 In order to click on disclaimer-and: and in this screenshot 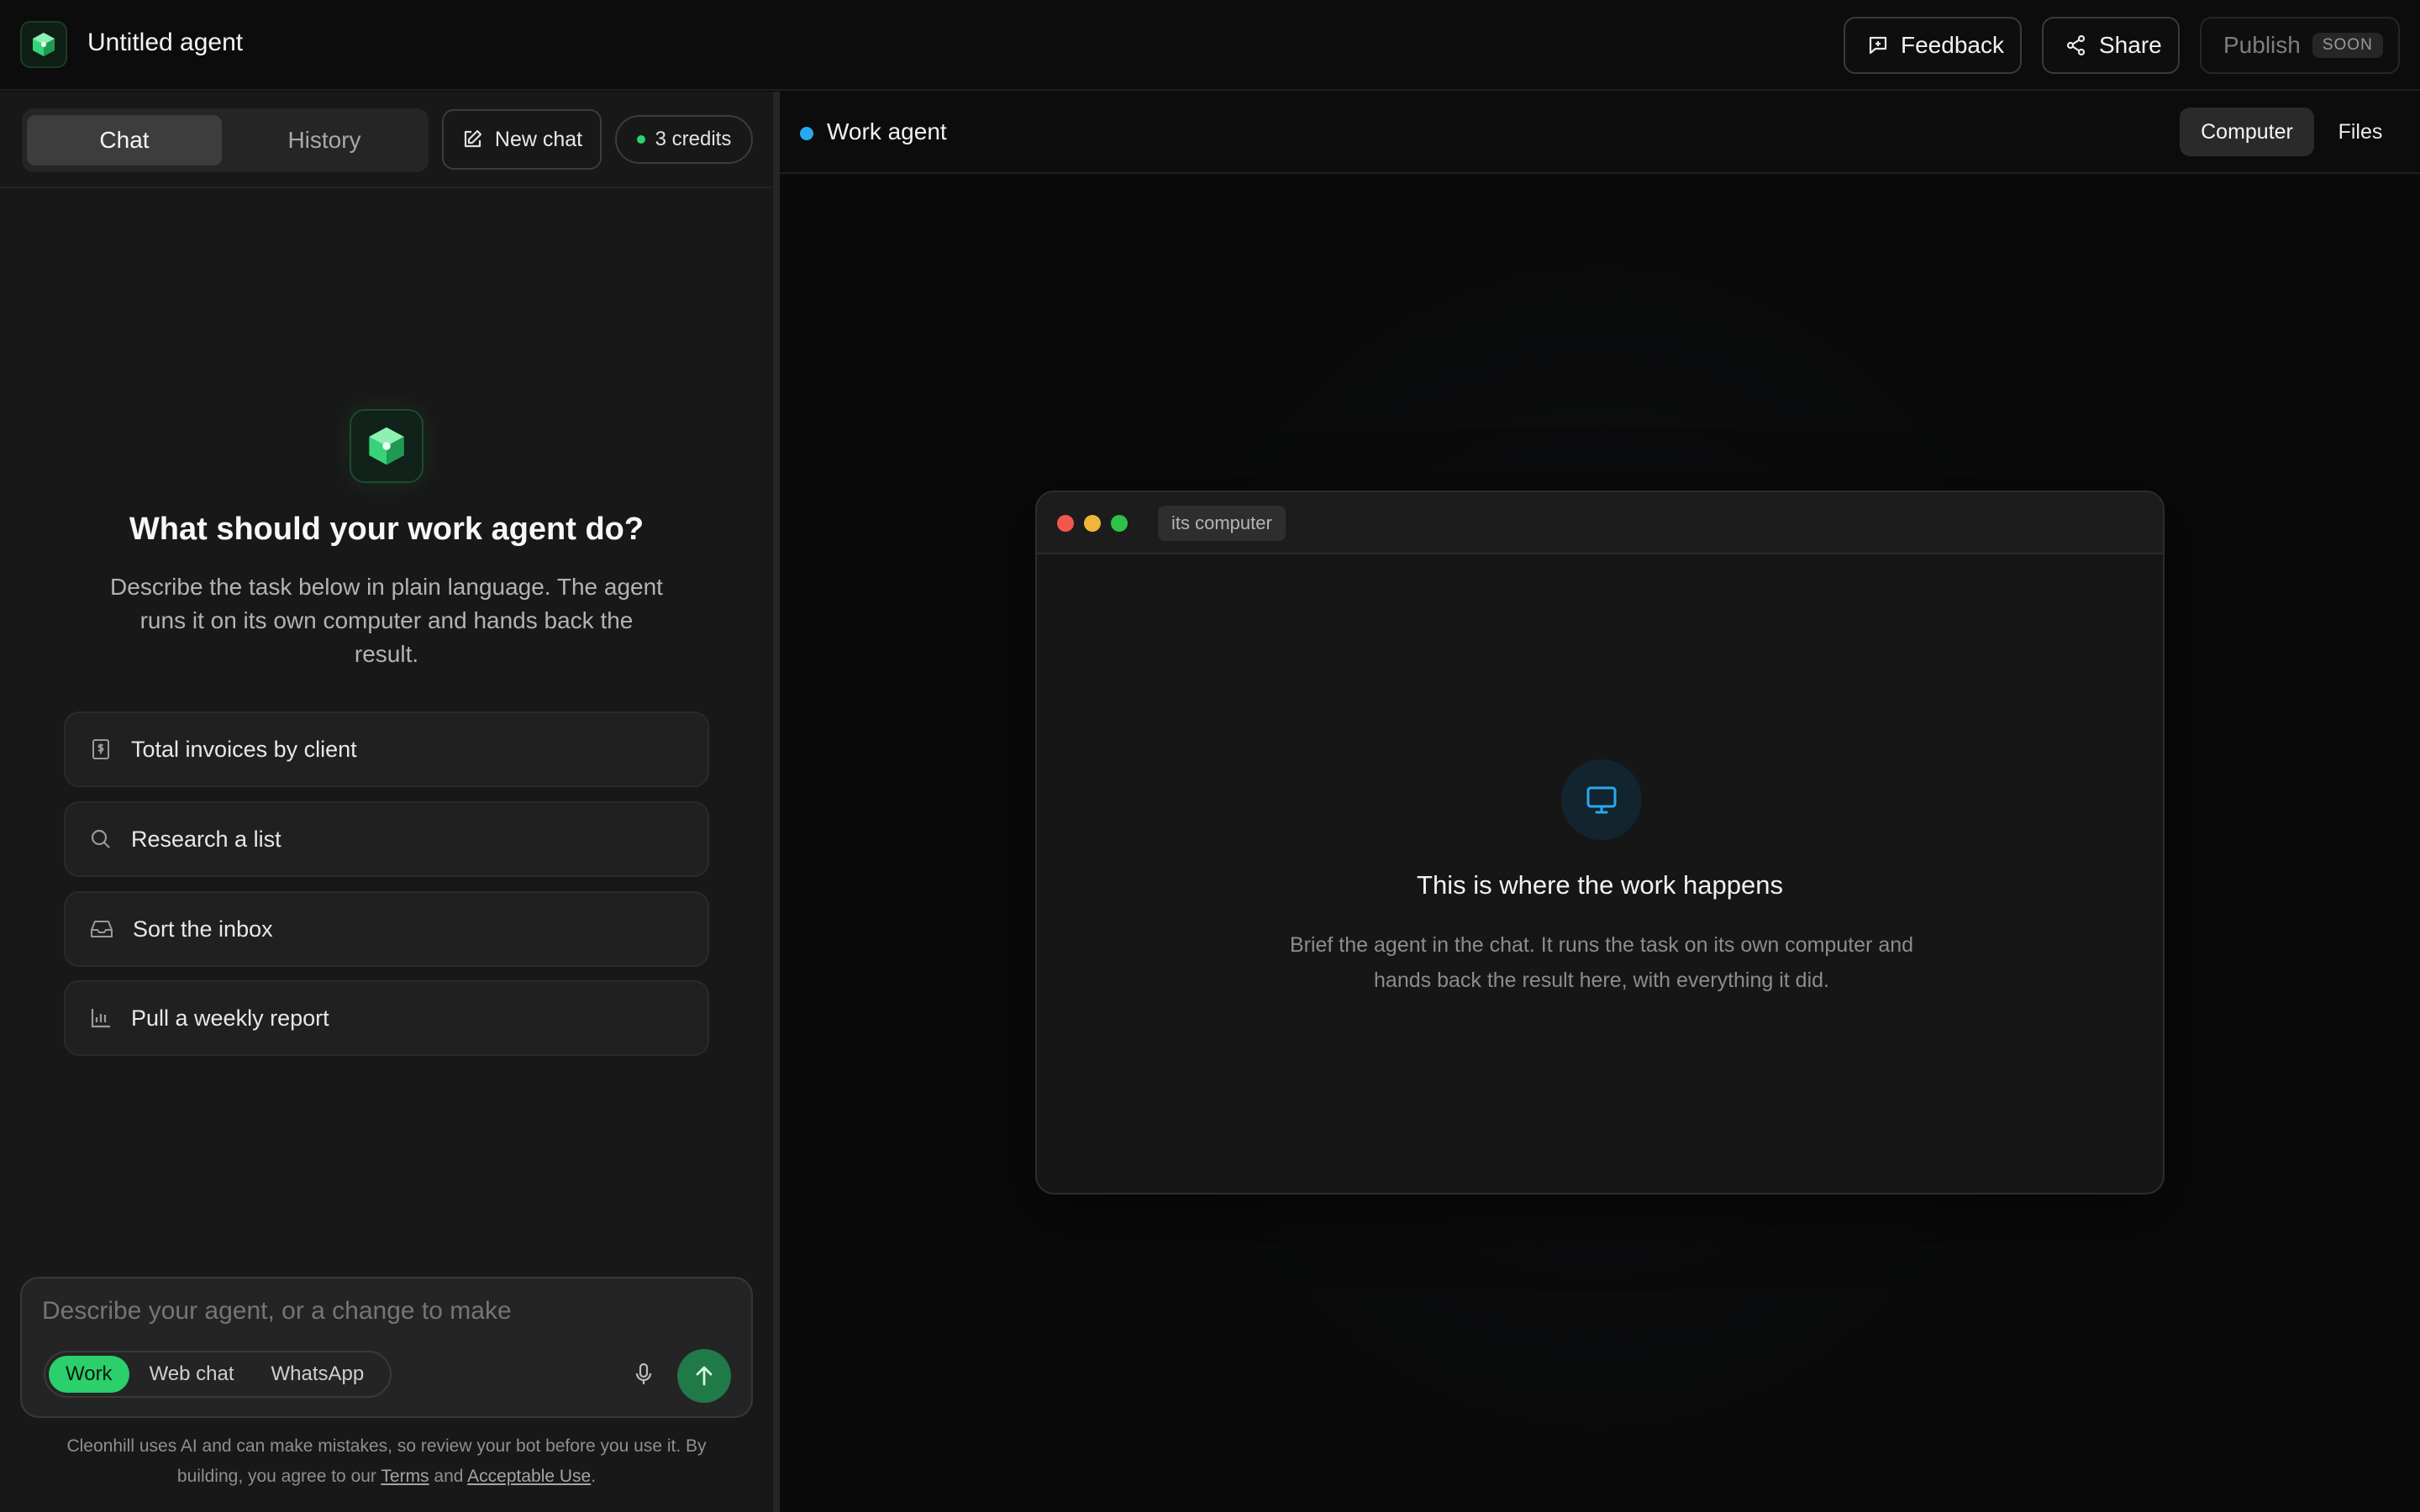, I will do `click(449, 1476)`.